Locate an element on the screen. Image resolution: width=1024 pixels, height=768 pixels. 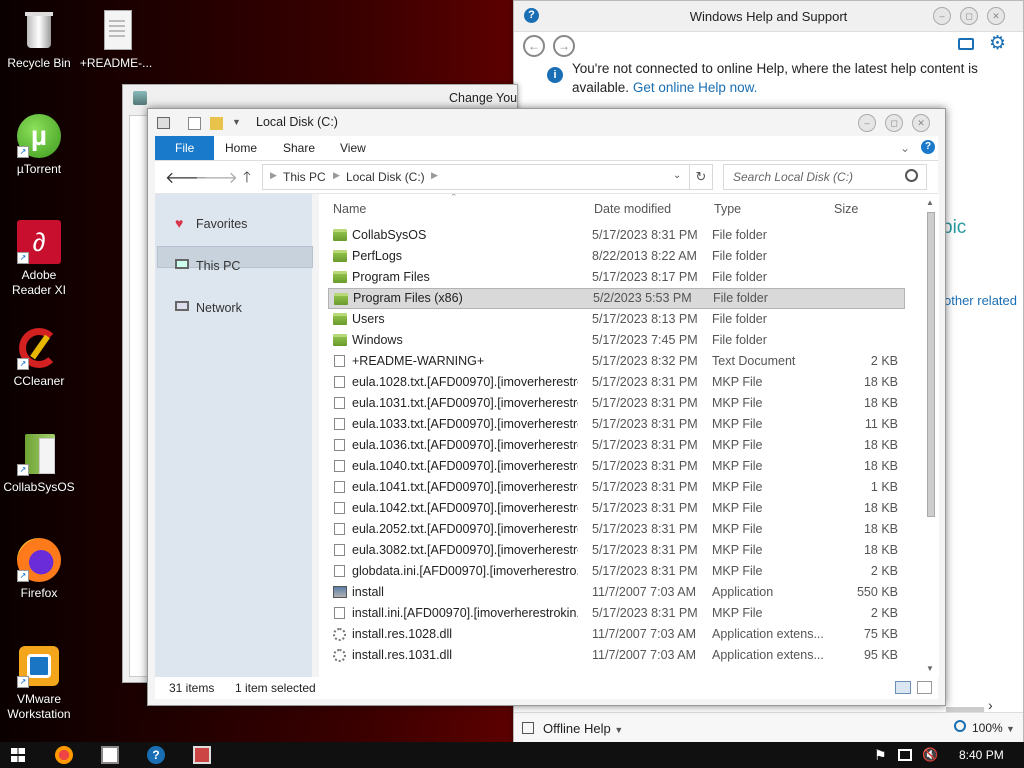
clock: 8:40 PM is located at coordinates (981, 755).